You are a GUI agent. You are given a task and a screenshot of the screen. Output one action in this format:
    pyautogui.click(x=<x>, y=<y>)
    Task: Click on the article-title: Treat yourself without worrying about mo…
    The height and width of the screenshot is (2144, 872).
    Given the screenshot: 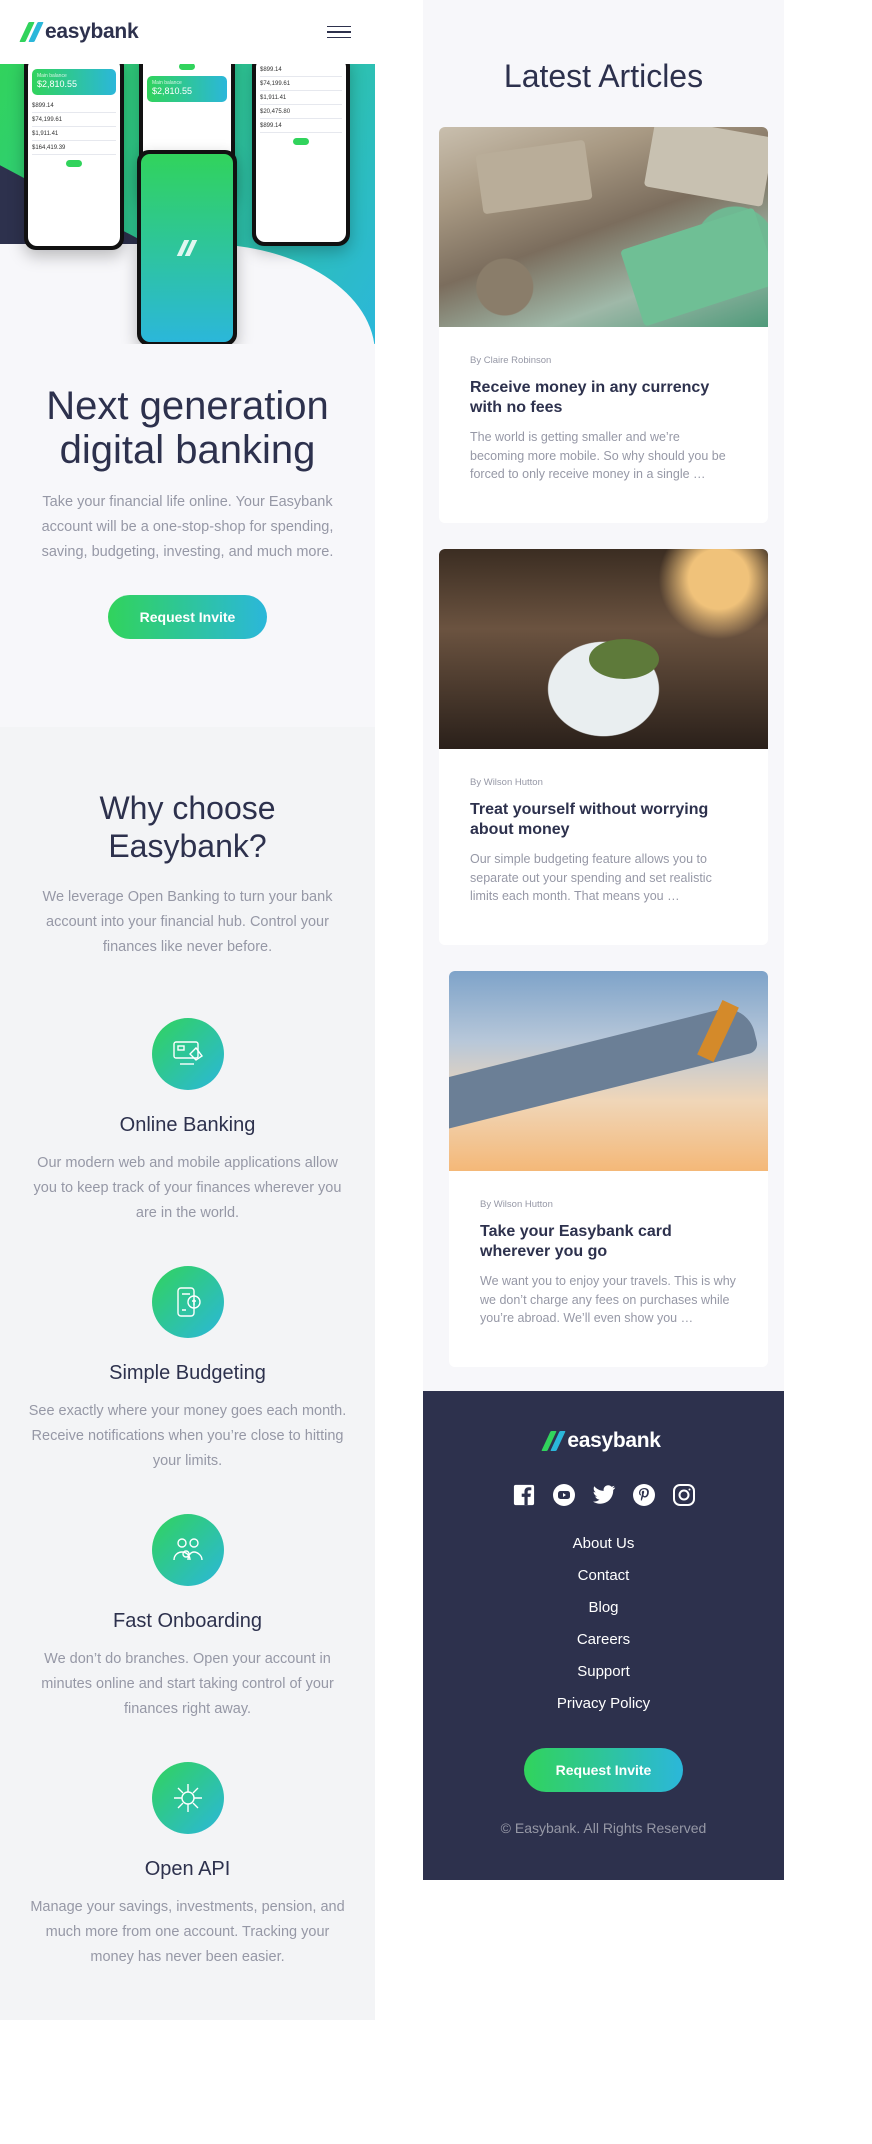 What is the action you would take?
    pyautogui.click(x=603, y=820)
    